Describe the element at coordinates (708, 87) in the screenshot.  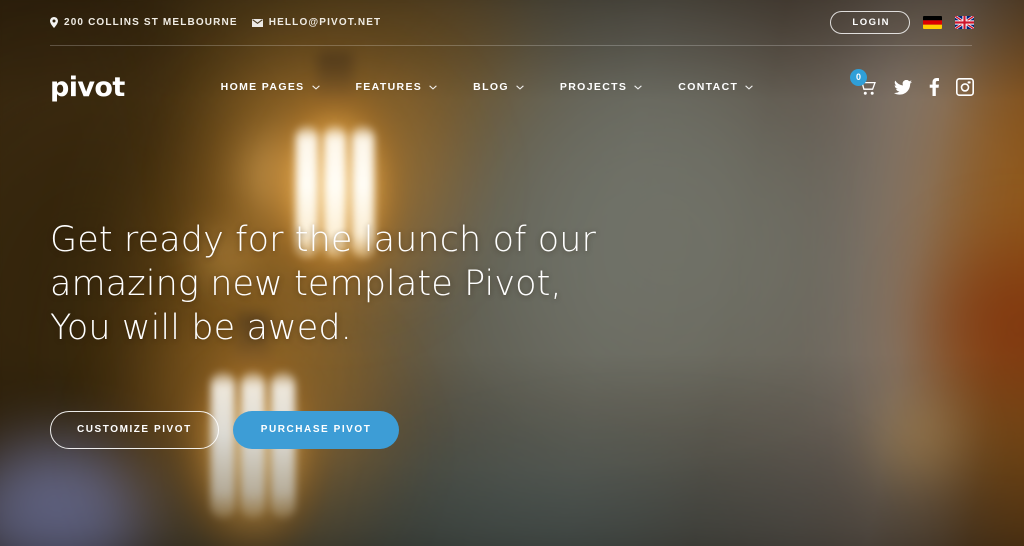
I see `nav-item-label: CONTACT` at that location.